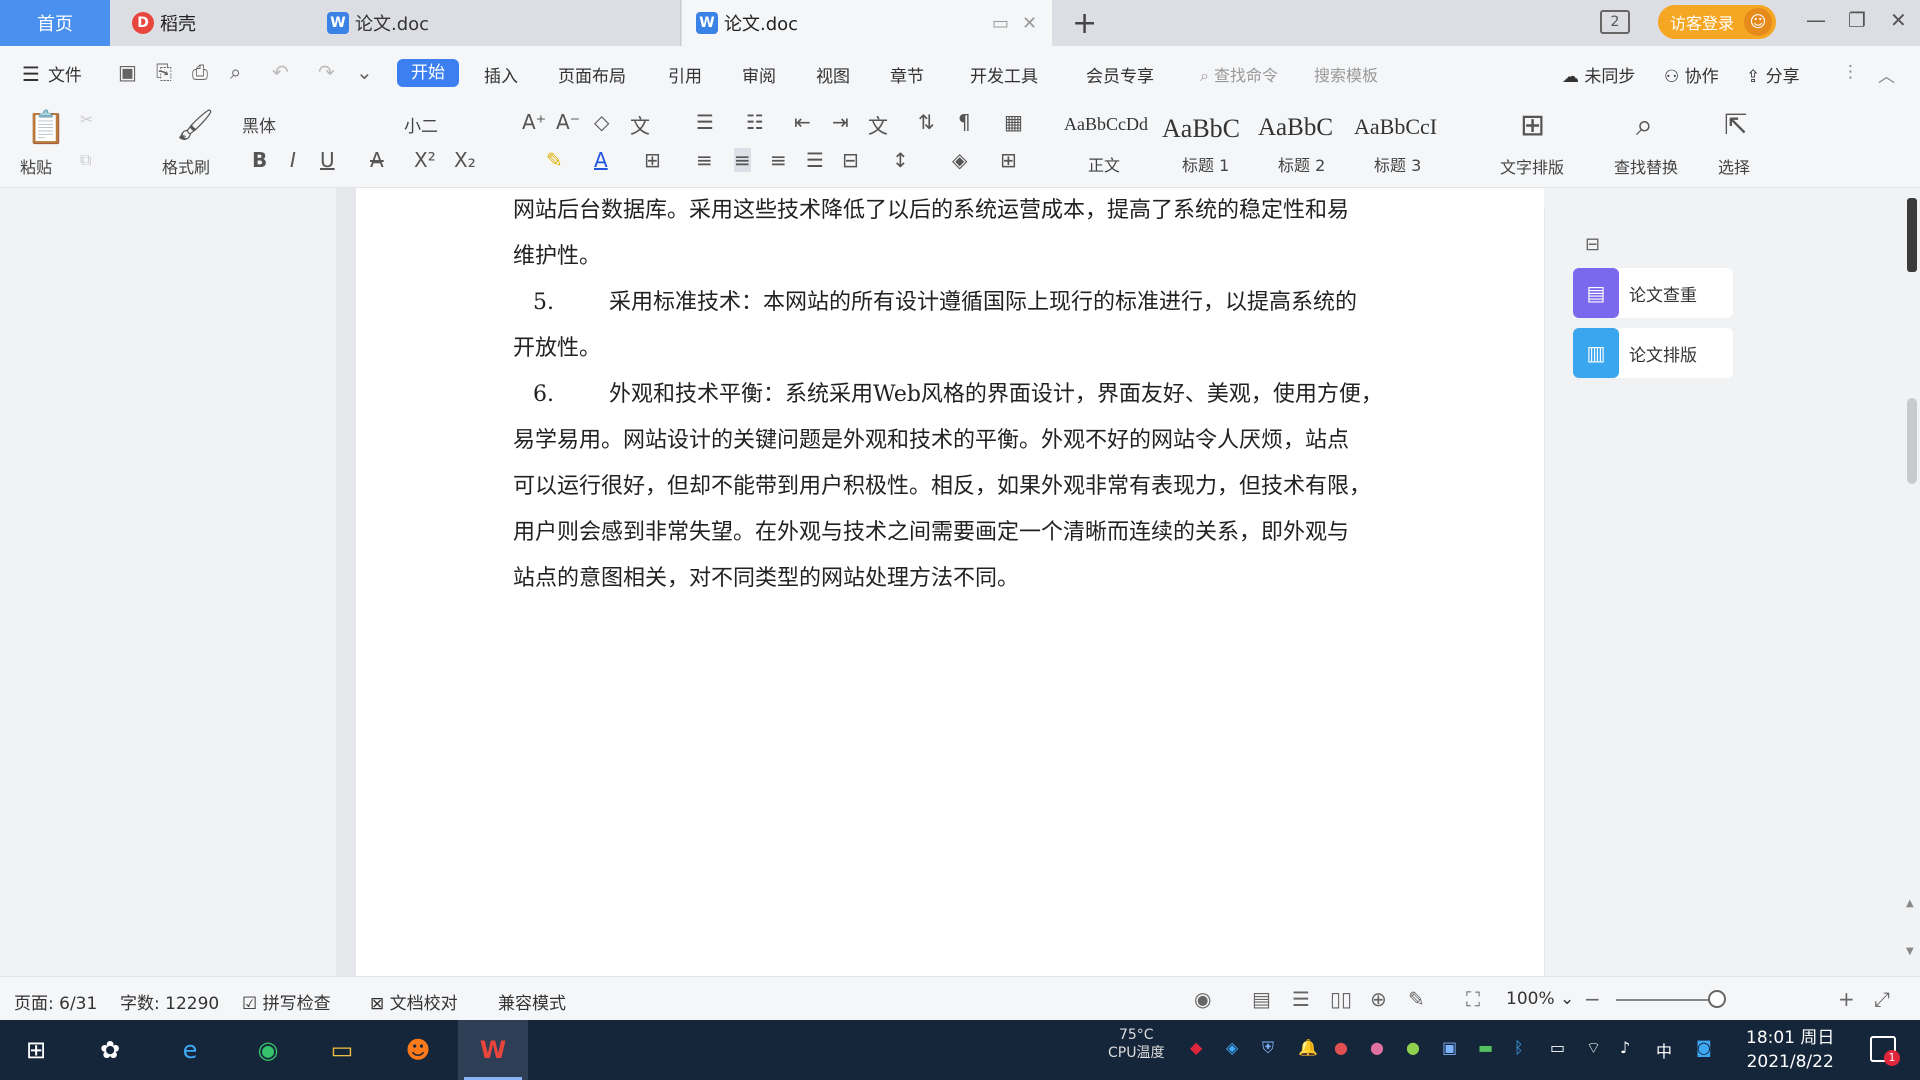 This screenshot has height=1080, width=1920. What do you see at coordinates (850, 160) in the screenshot?
I see `distribute-icon: ⊟` at bounding box center [850, 160].